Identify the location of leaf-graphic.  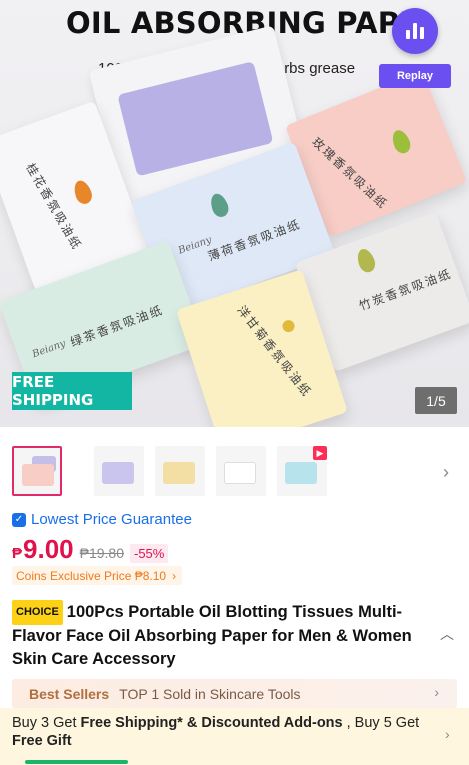
(401, 141).